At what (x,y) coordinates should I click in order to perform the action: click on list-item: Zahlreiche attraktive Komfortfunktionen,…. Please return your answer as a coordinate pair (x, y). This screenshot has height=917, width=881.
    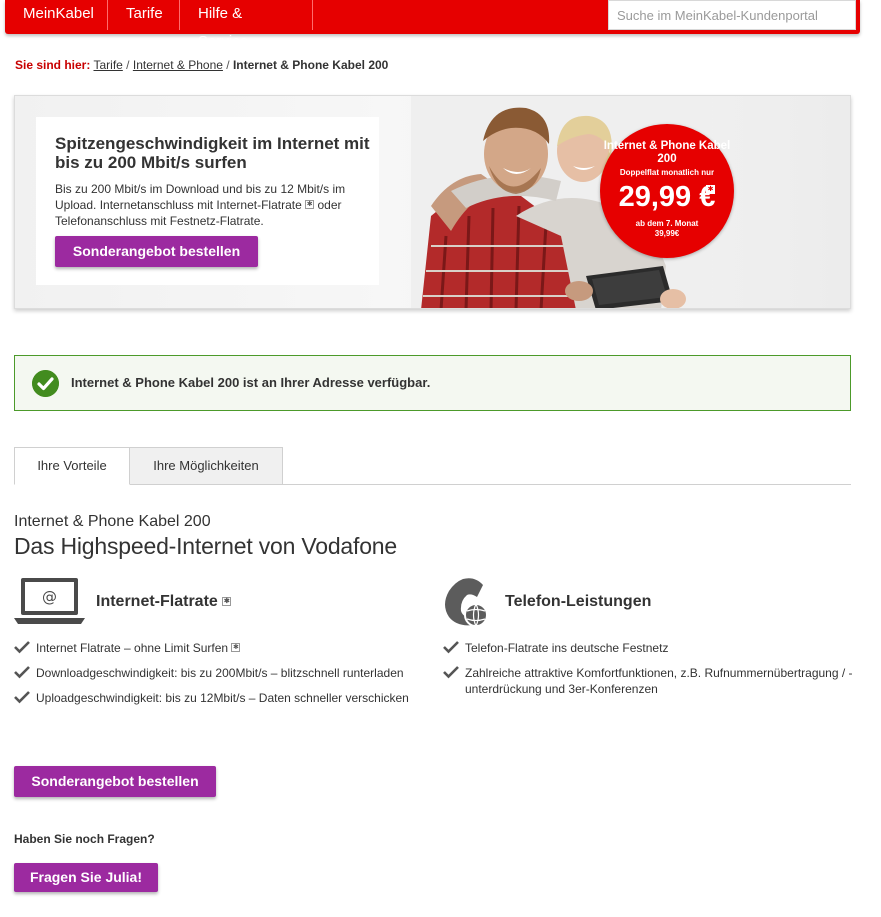
    Looking at the image, I should click on (653, 681).